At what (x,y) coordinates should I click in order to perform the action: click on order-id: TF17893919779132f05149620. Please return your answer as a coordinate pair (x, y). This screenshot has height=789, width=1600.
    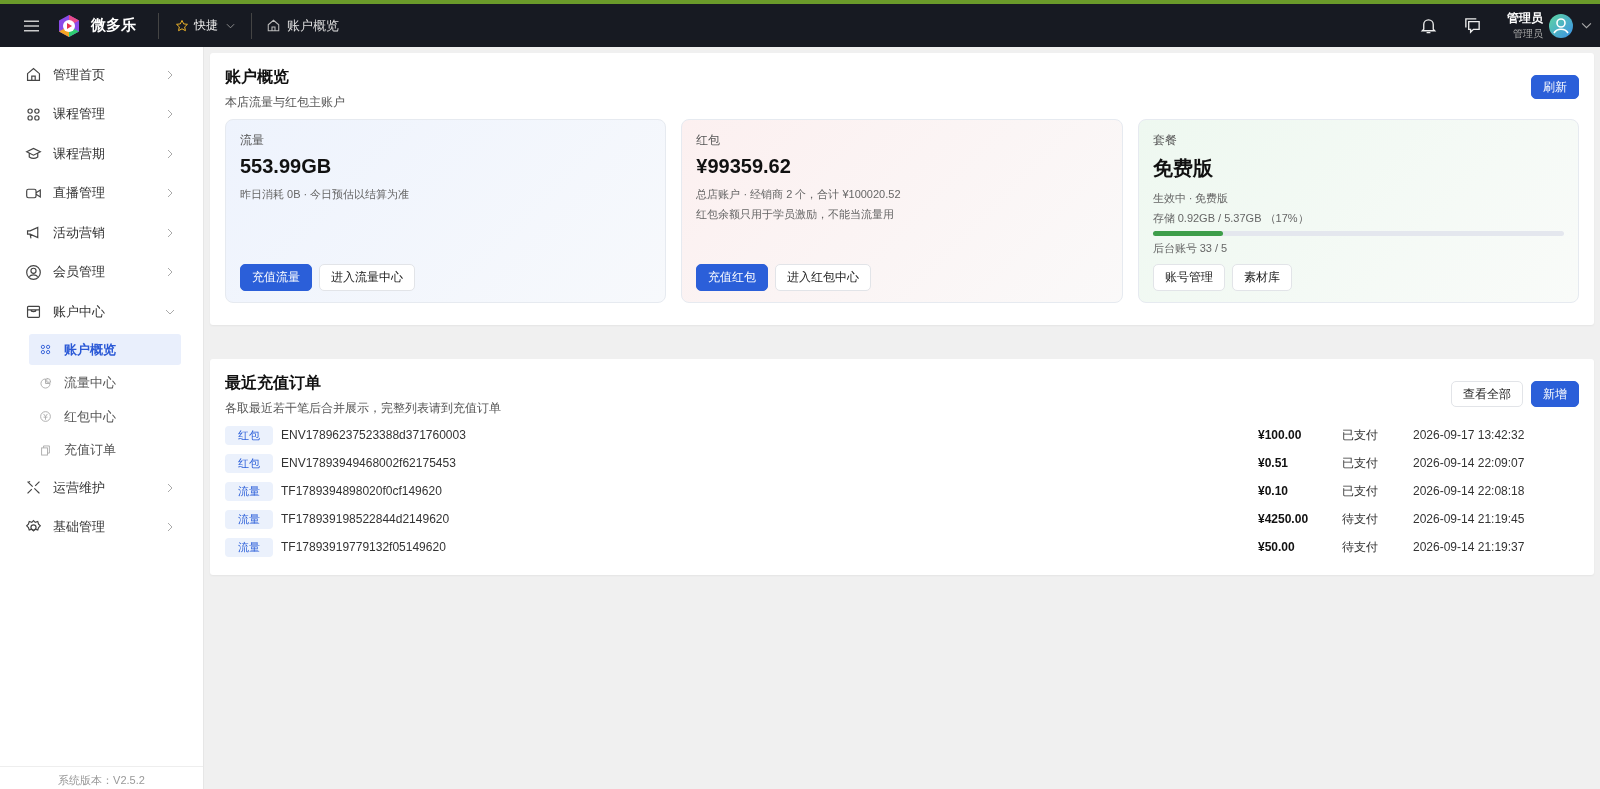
    Looking at the image, I should click on (364, 547).